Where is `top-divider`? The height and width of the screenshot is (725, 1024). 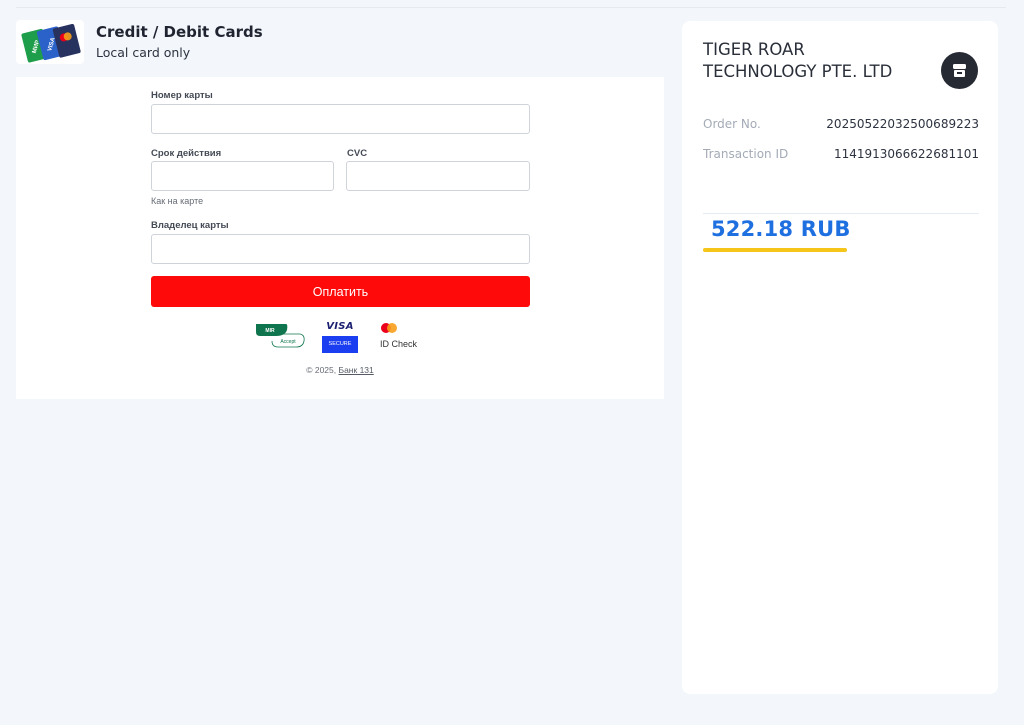
top-divider is located at coordinates (511, 7).